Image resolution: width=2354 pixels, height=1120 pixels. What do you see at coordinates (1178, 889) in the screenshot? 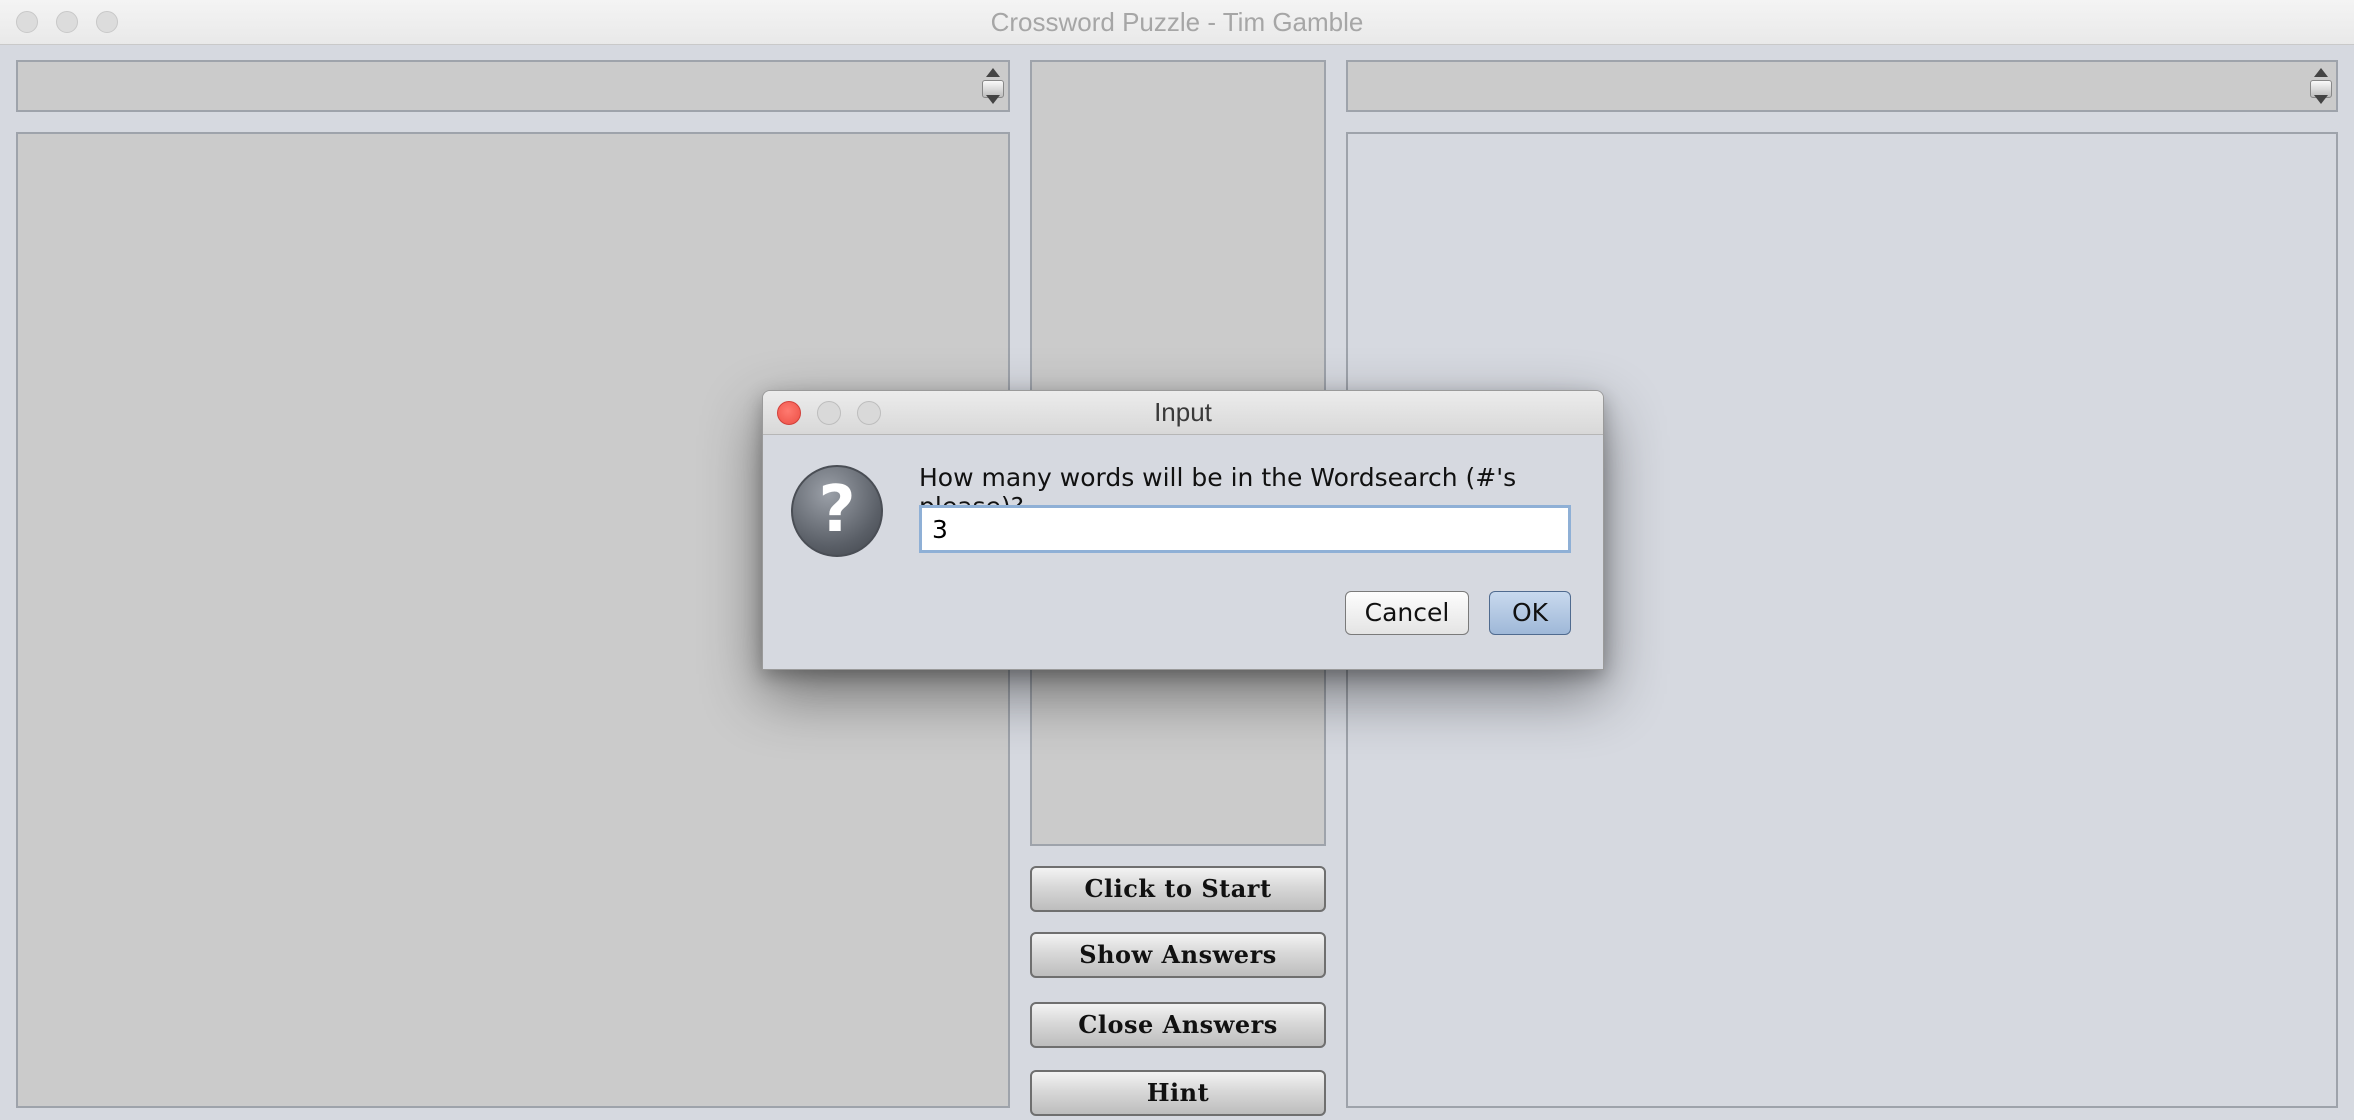
I see `click-to-start-button: Click to Start` at bounding box center [1178, 889].